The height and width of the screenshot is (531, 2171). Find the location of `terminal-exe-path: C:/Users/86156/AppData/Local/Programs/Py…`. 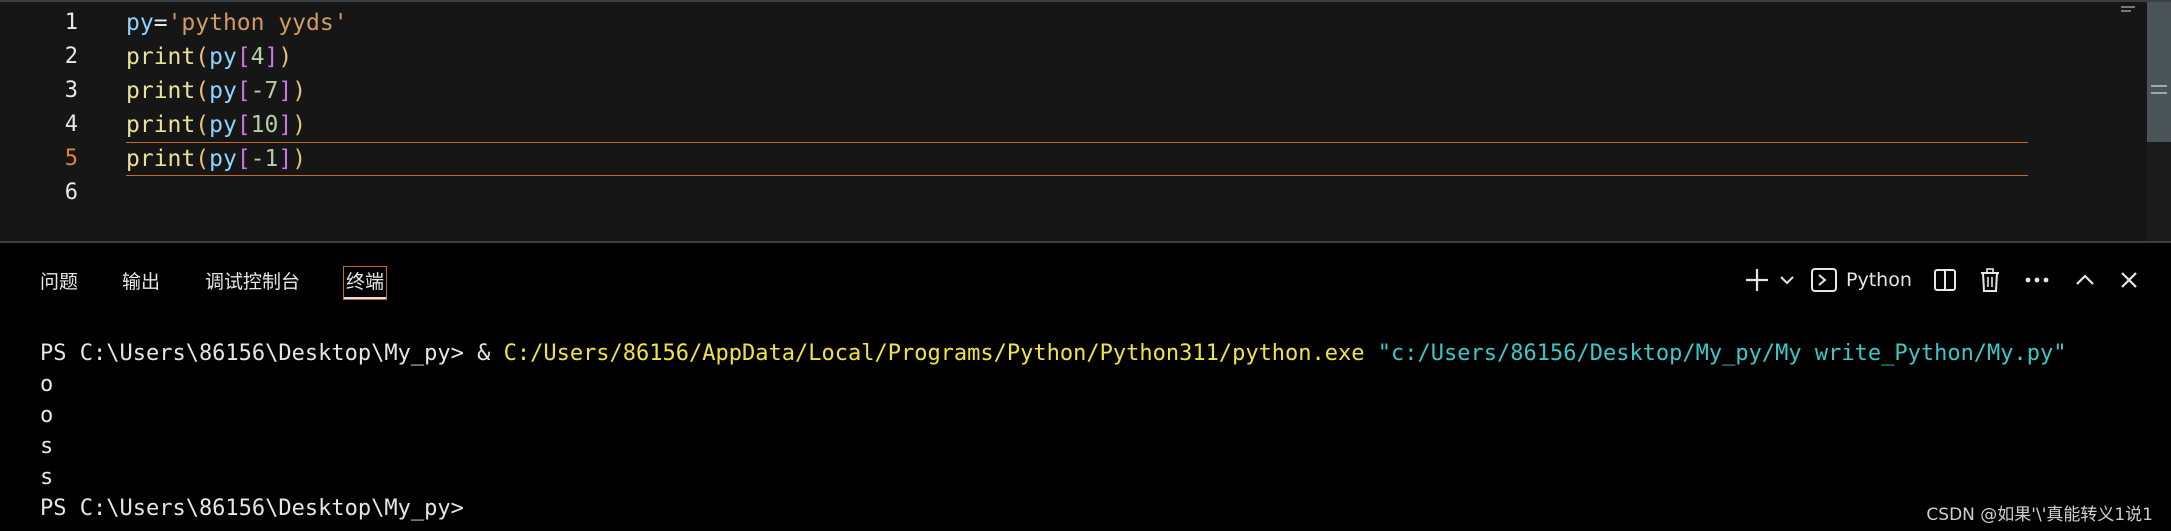

terminal-exe-path: C:/Users/86156/AppData/Local/Programs/Py… is located at coordinates (934, 353).